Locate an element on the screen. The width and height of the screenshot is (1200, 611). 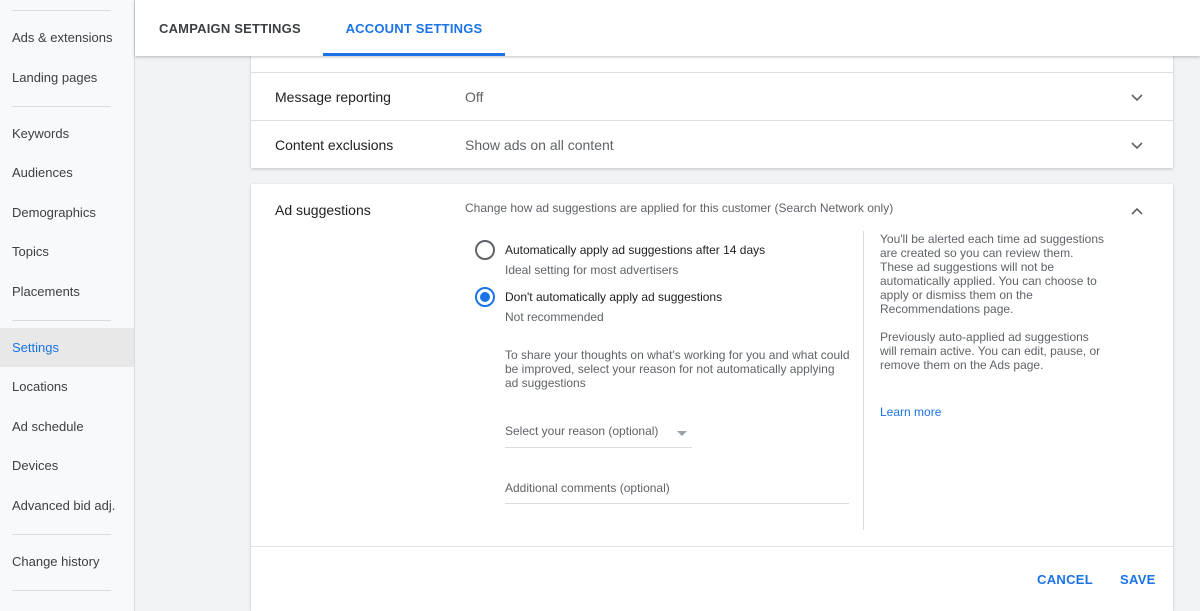
dont-auto-apply-label: Don't automatically apply ad suggestions is located at coordinates (613, 297).